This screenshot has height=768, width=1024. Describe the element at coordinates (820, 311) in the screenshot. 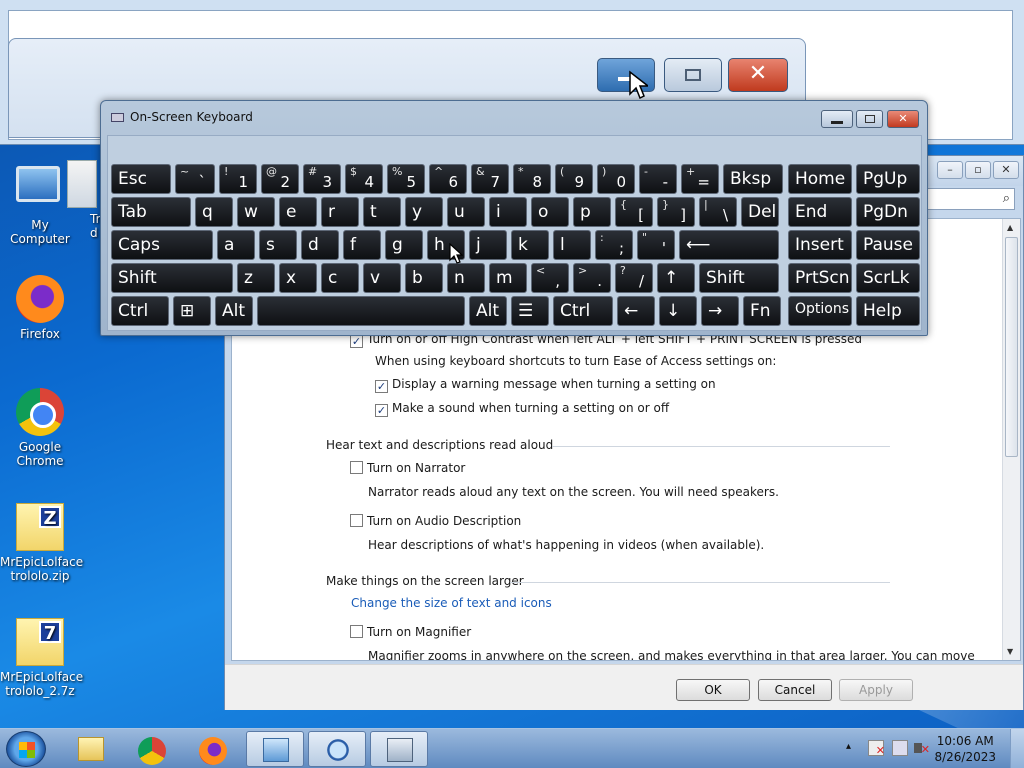

I see `key-options: Options` at that location.